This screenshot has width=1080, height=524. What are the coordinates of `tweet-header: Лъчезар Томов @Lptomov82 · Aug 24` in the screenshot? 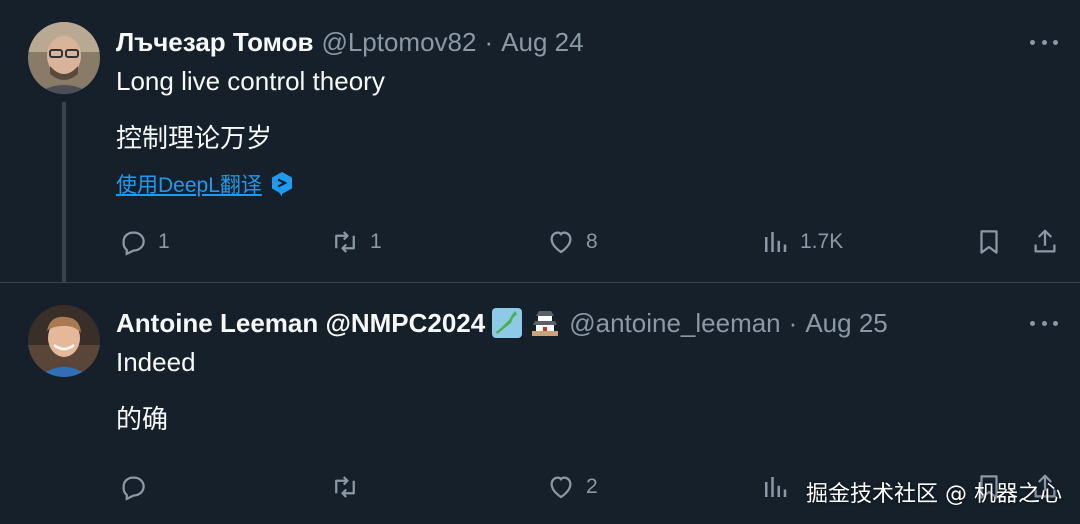 It's located at (350, 42).